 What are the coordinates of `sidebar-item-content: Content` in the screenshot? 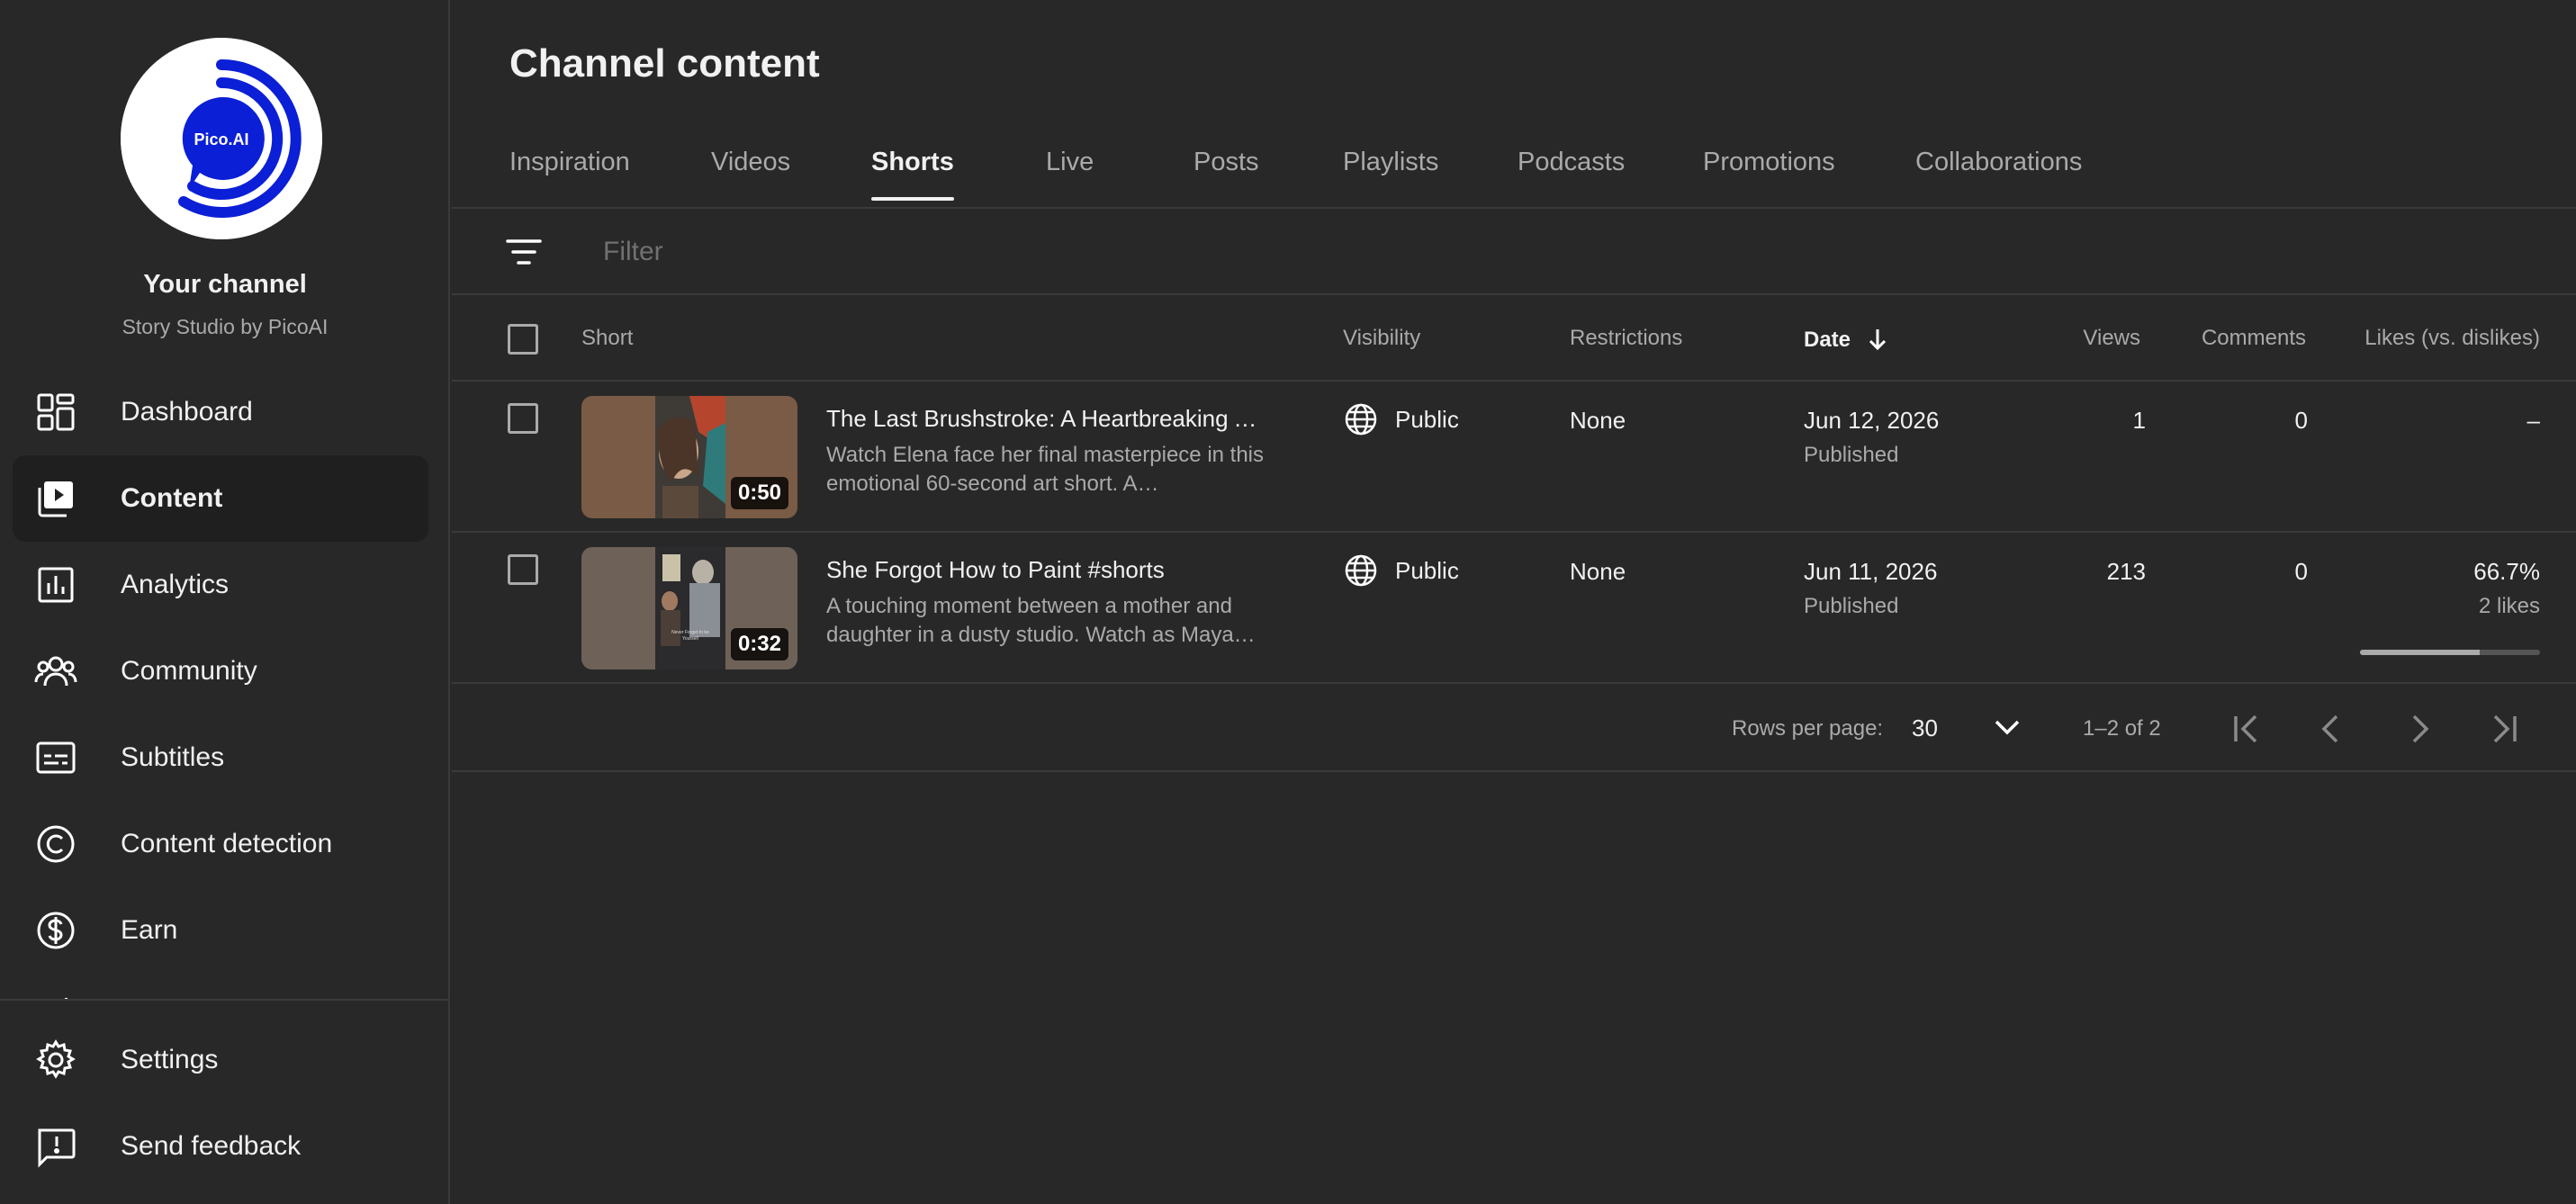 It's located at (220, 498).